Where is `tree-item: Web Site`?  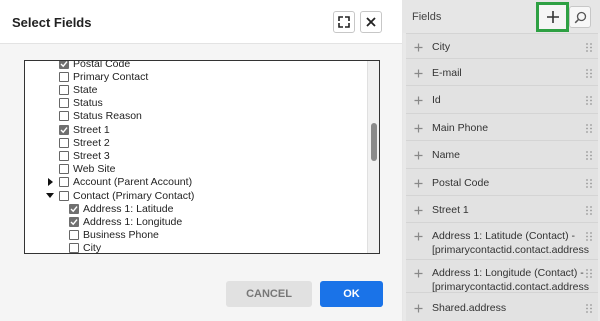
tree-item: Web Site is located at coordinates (87, 169).